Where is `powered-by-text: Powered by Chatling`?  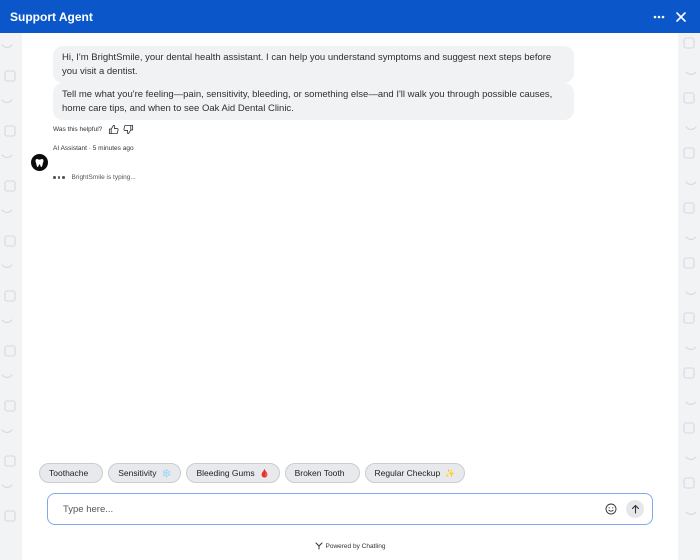
powered-by-text: Powered by Chatling is located at coordinates (356, 546).